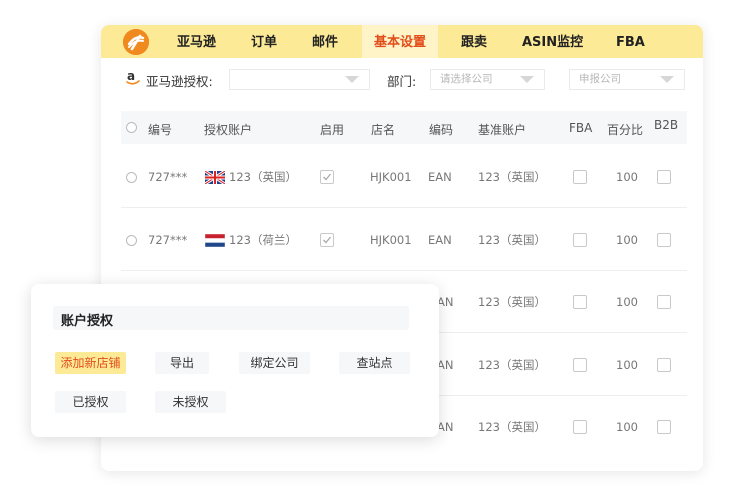 The image size is (736, 502). Describe the element at coordinates (383, 130) in the screenshot. I see `column-header: 店名` at that location.